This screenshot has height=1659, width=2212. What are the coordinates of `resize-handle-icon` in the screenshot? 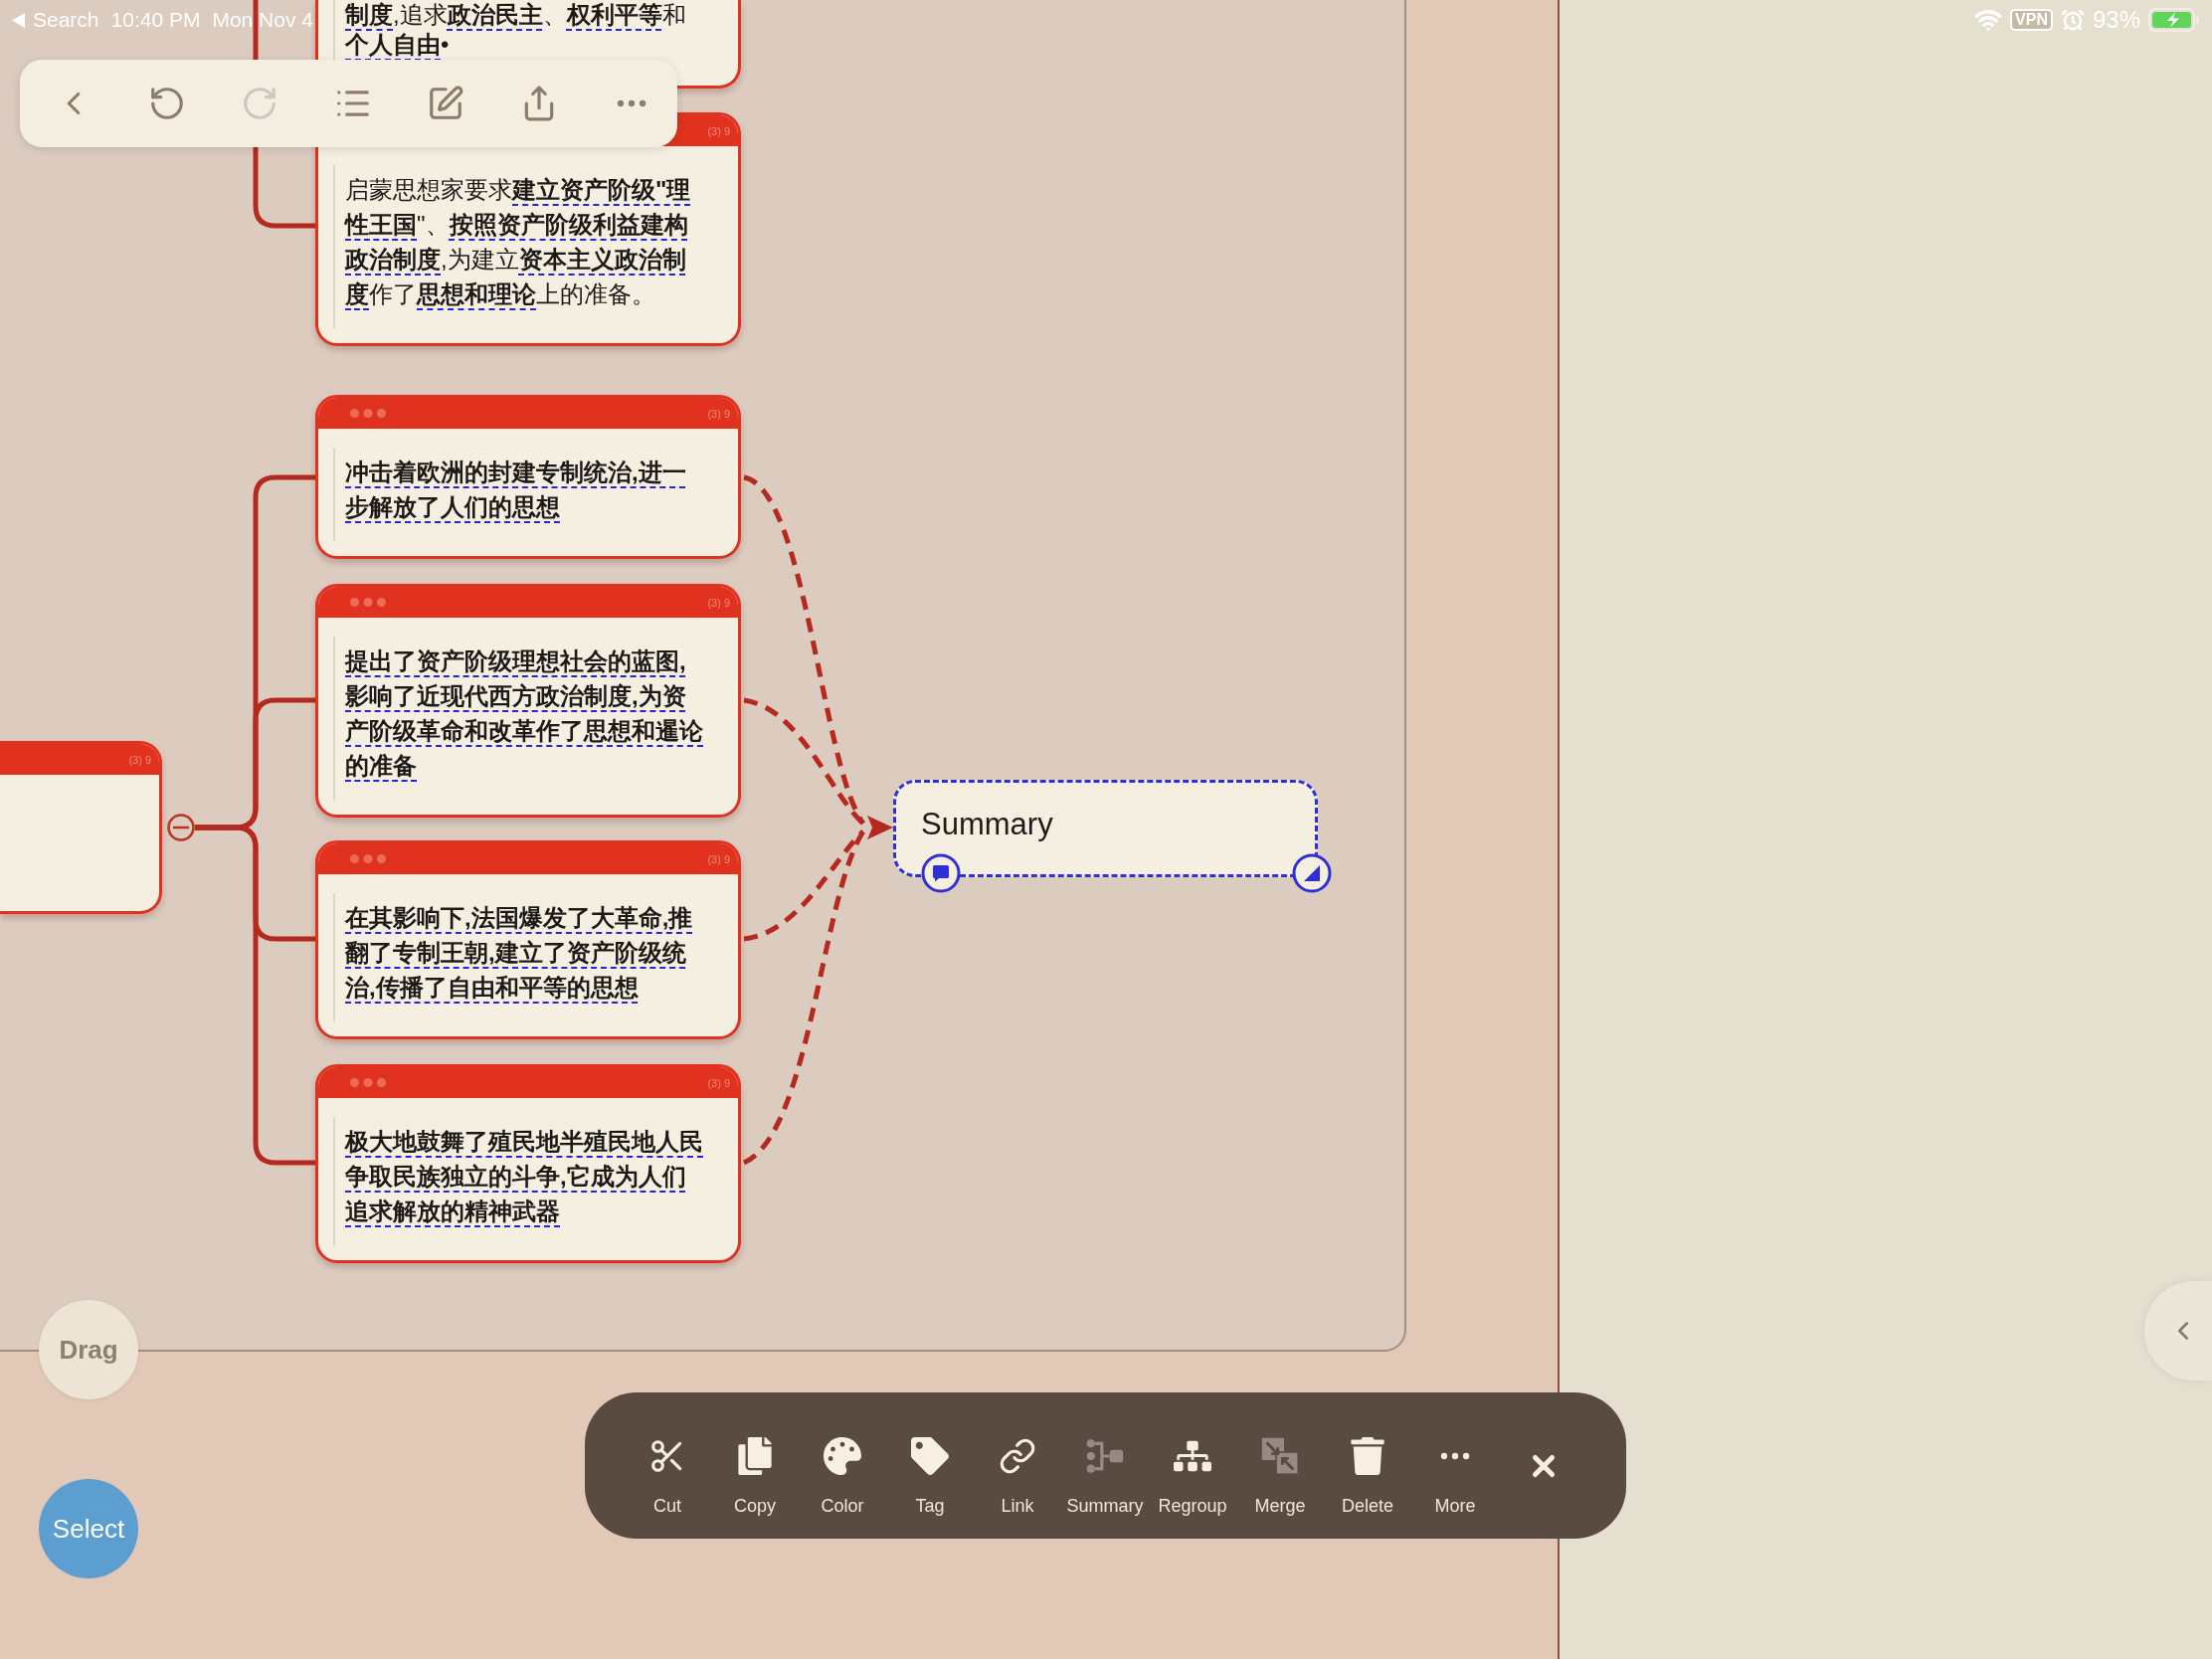 It's located at (1312, 873).